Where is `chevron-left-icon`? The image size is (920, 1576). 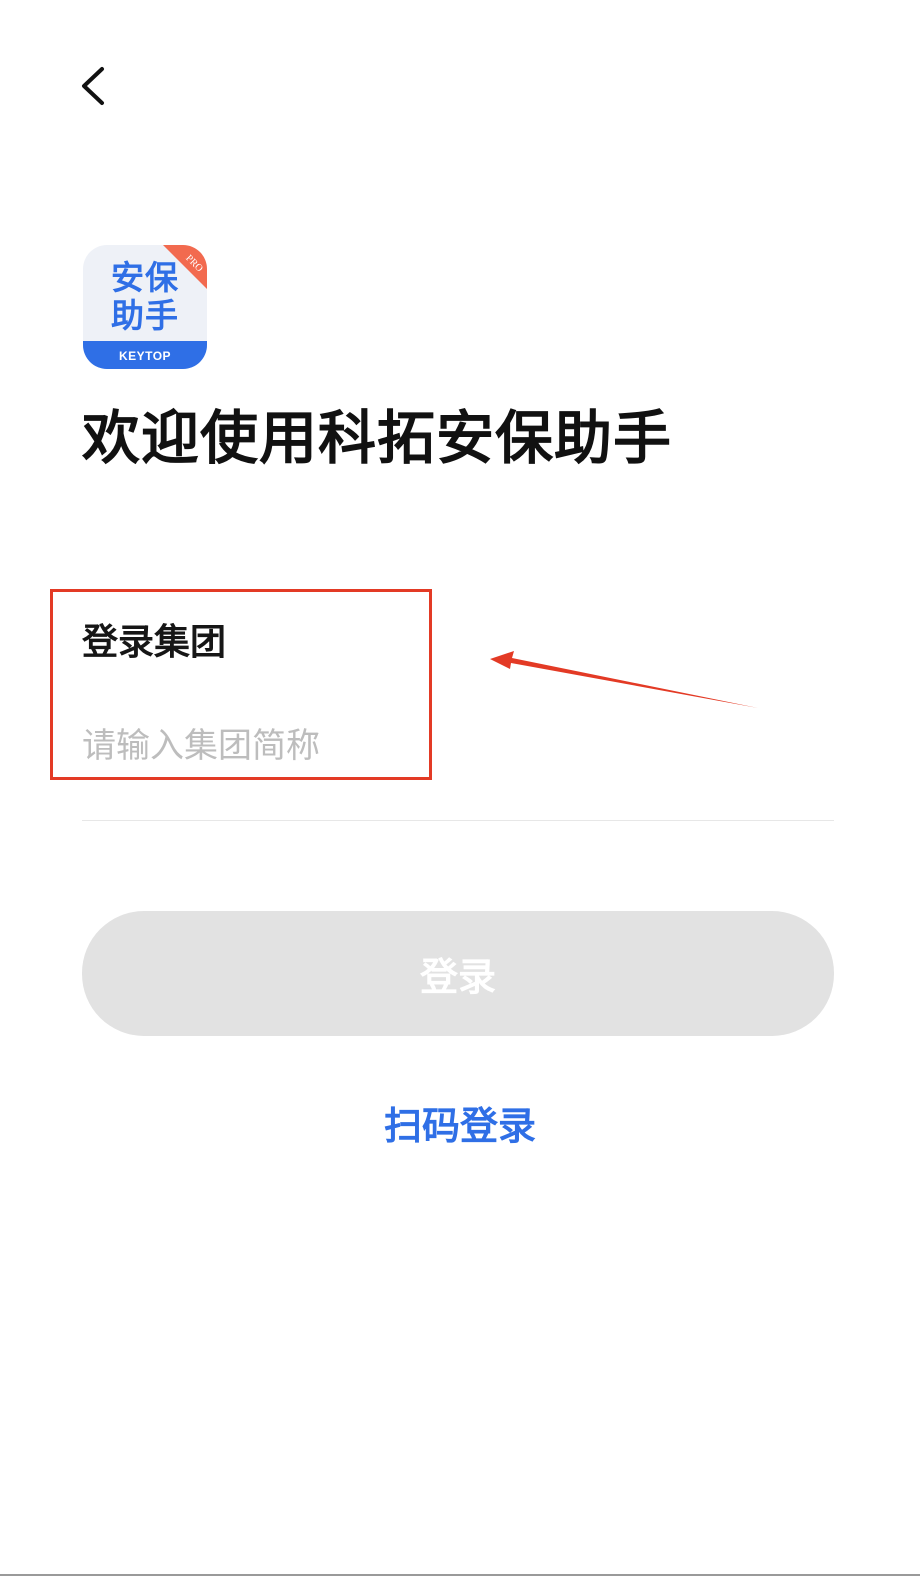 chevron-left-icon is located at coordinates (93, 86).